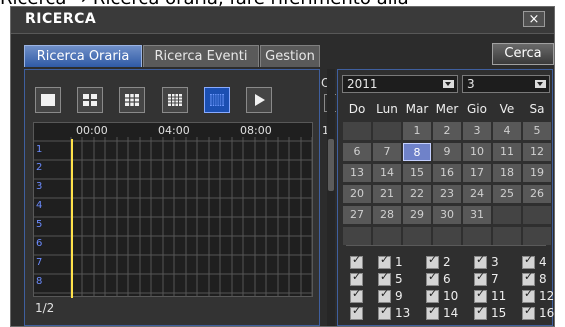 Image resolution: width=565 pixels, height=327 pixels. I want to click on channel-checkbox-6: 6, so click(448, 278).